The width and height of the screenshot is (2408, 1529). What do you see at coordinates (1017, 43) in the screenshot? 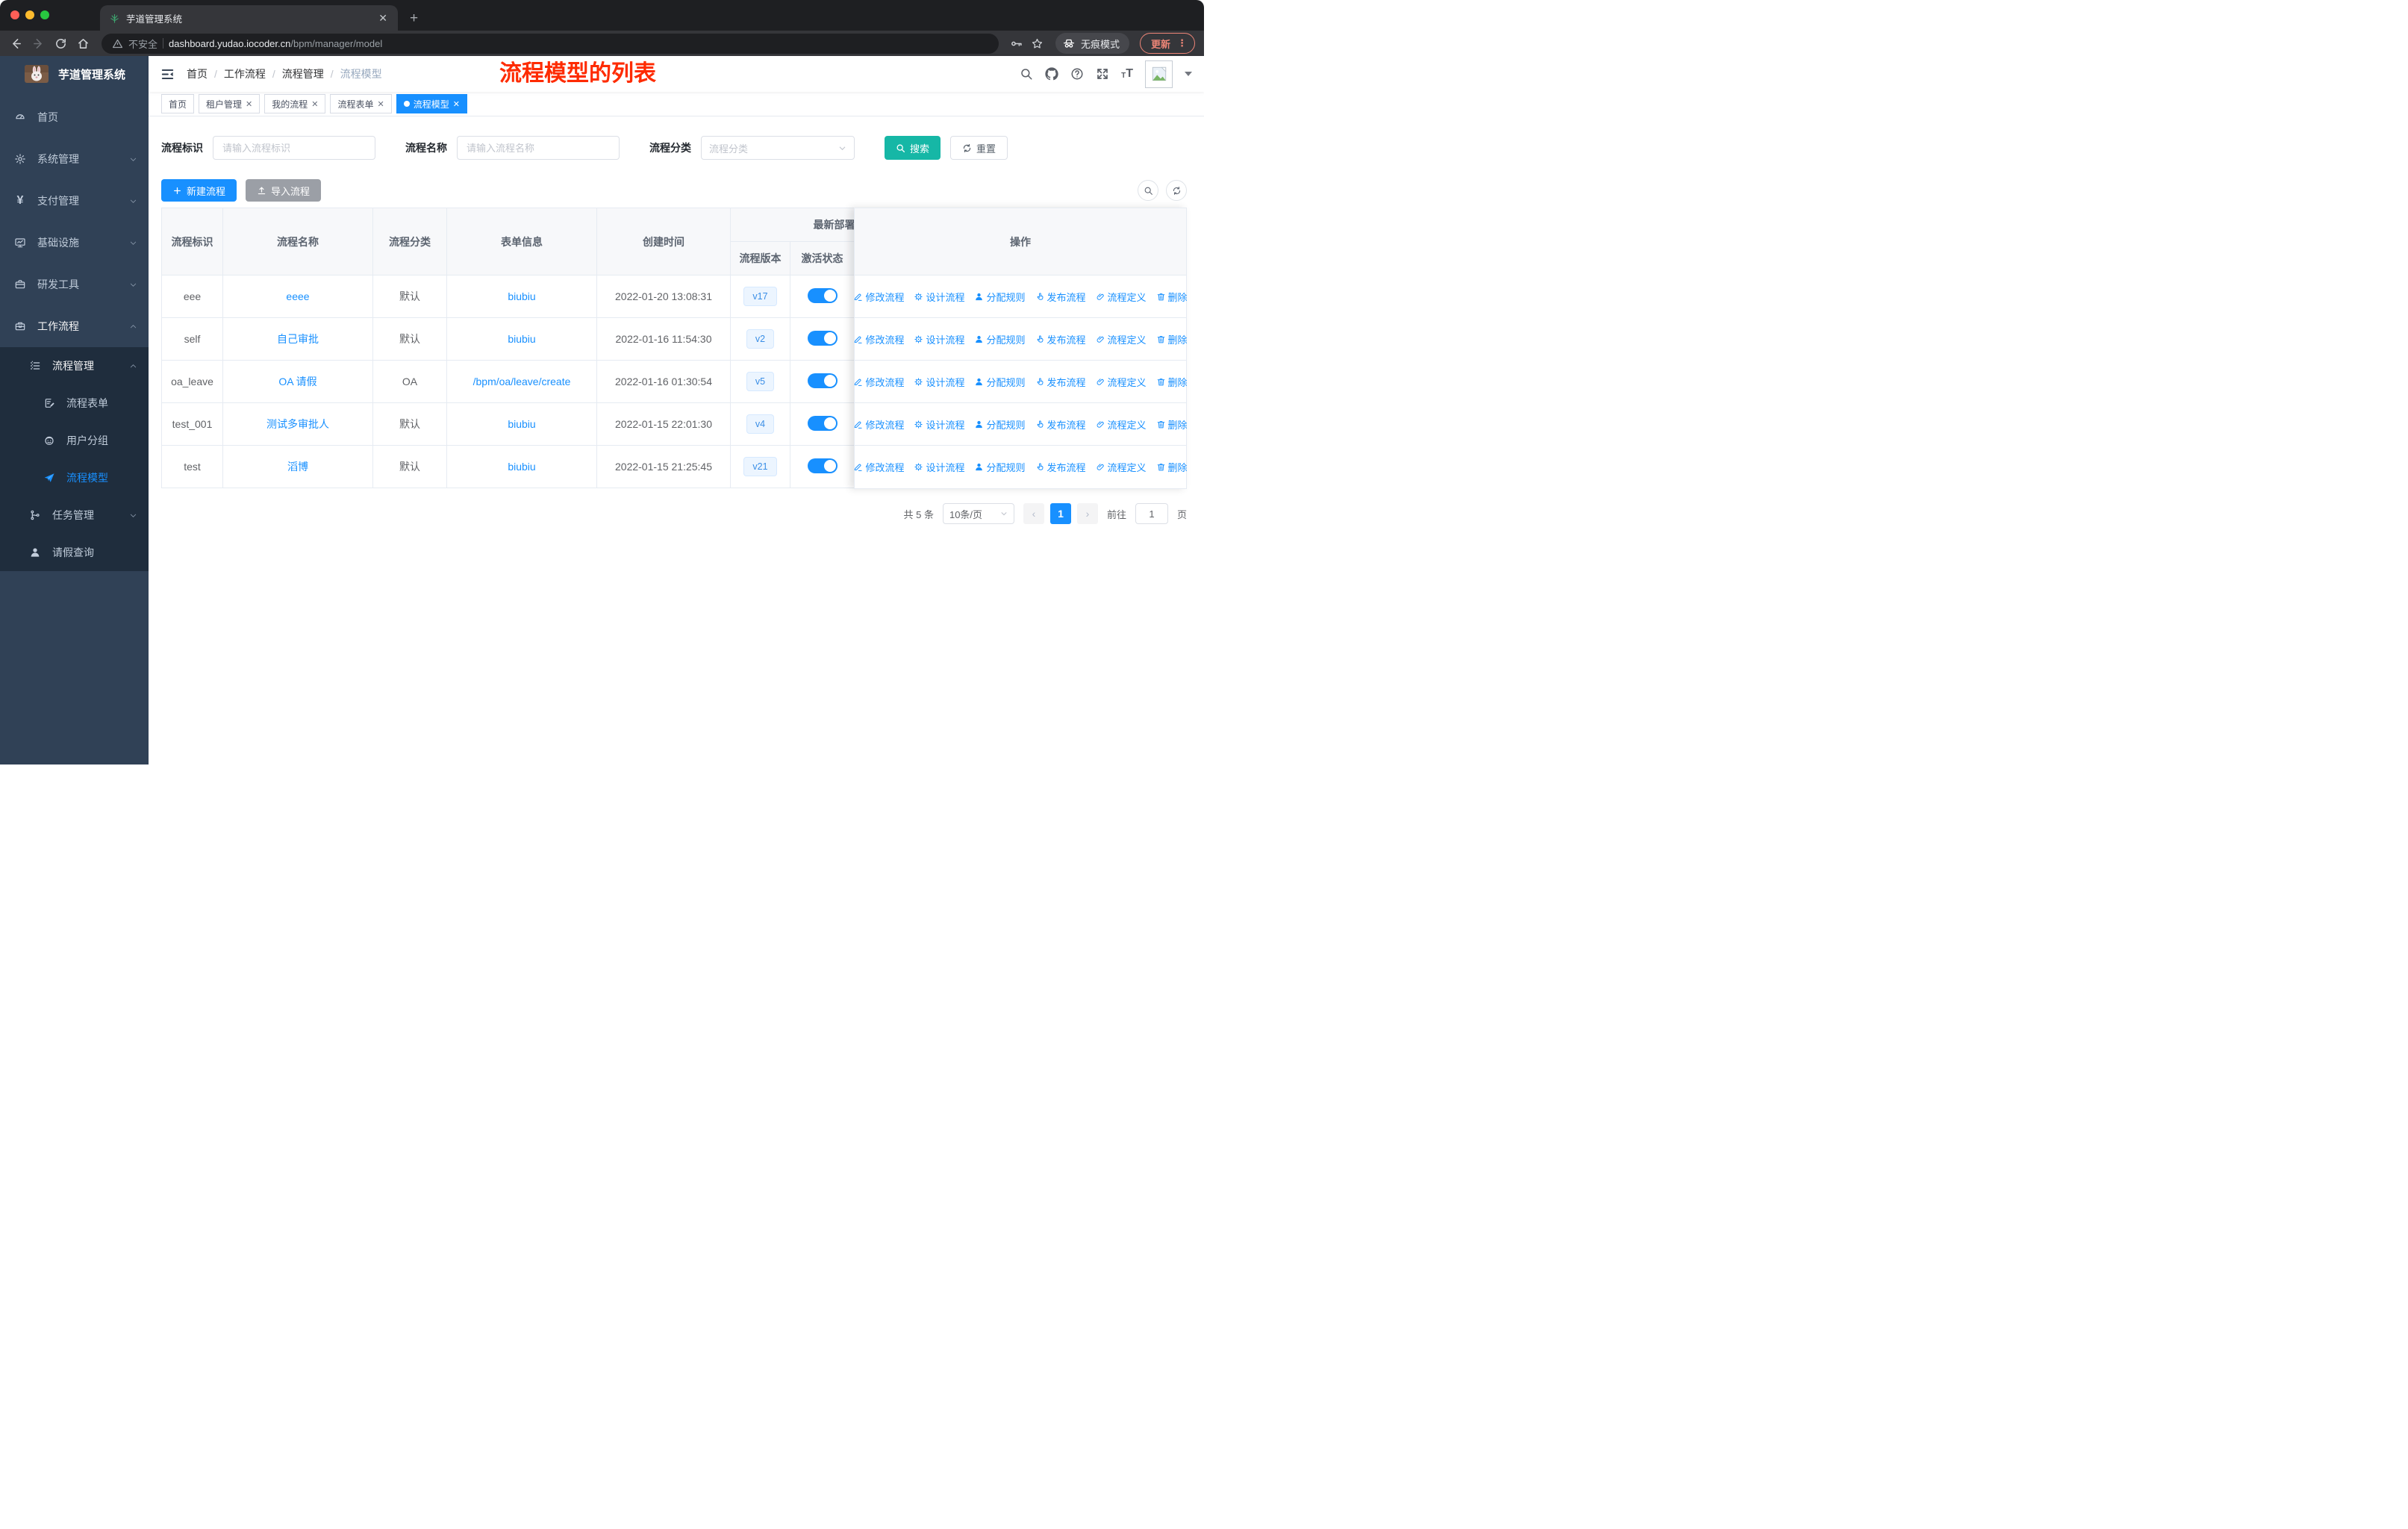
I see `passwords-key-icon` at bounding box center [1017, 43].